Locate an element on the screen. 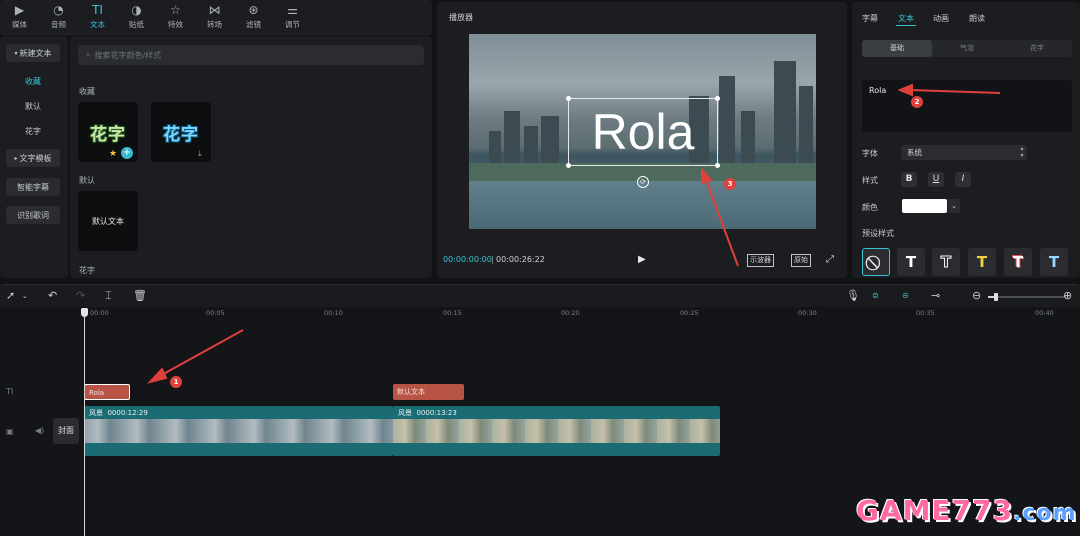  water is located at coordinates (642, 205).